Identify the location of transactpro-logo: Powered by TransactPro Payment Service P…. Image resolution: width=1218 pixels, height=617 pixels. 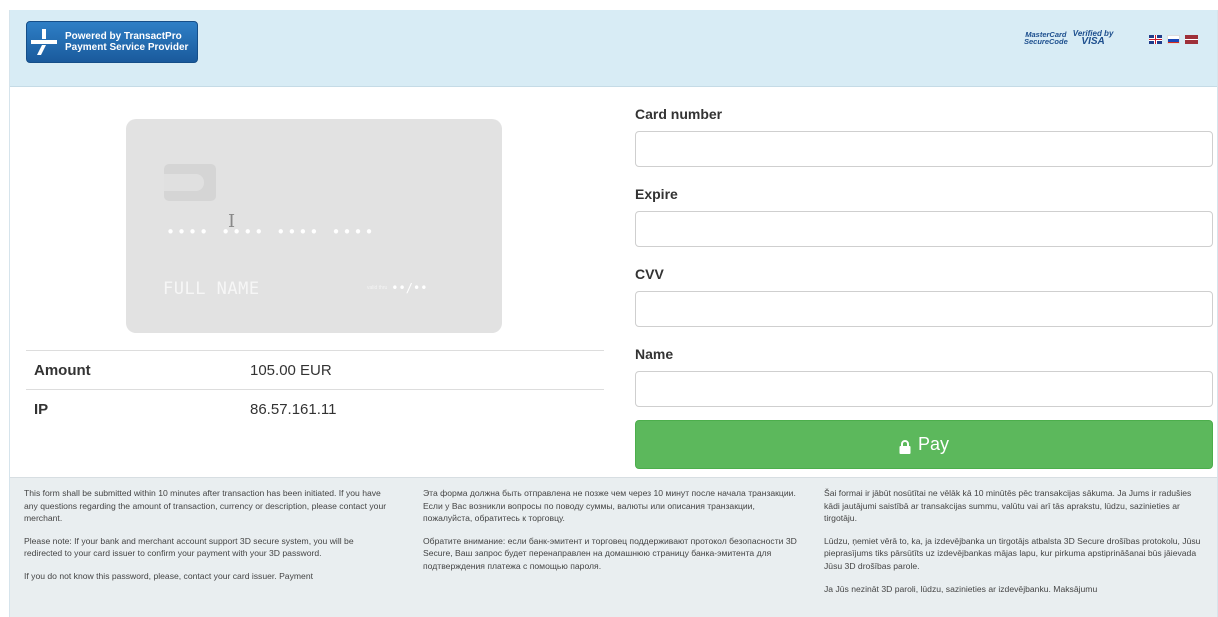
(112, 42).